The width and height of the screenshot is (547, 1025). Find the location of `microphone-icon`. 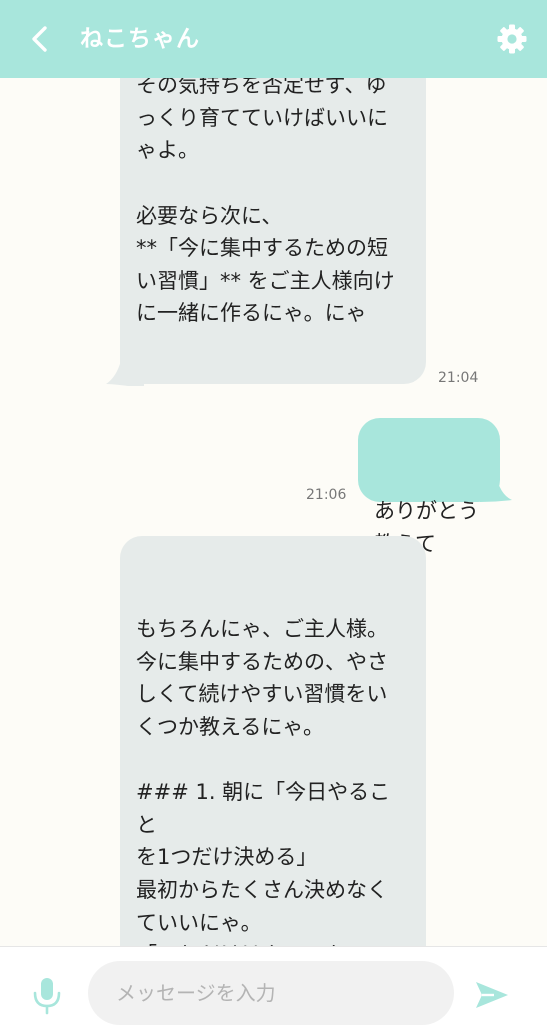

microphone-icon is located at coordinates (47, 996).